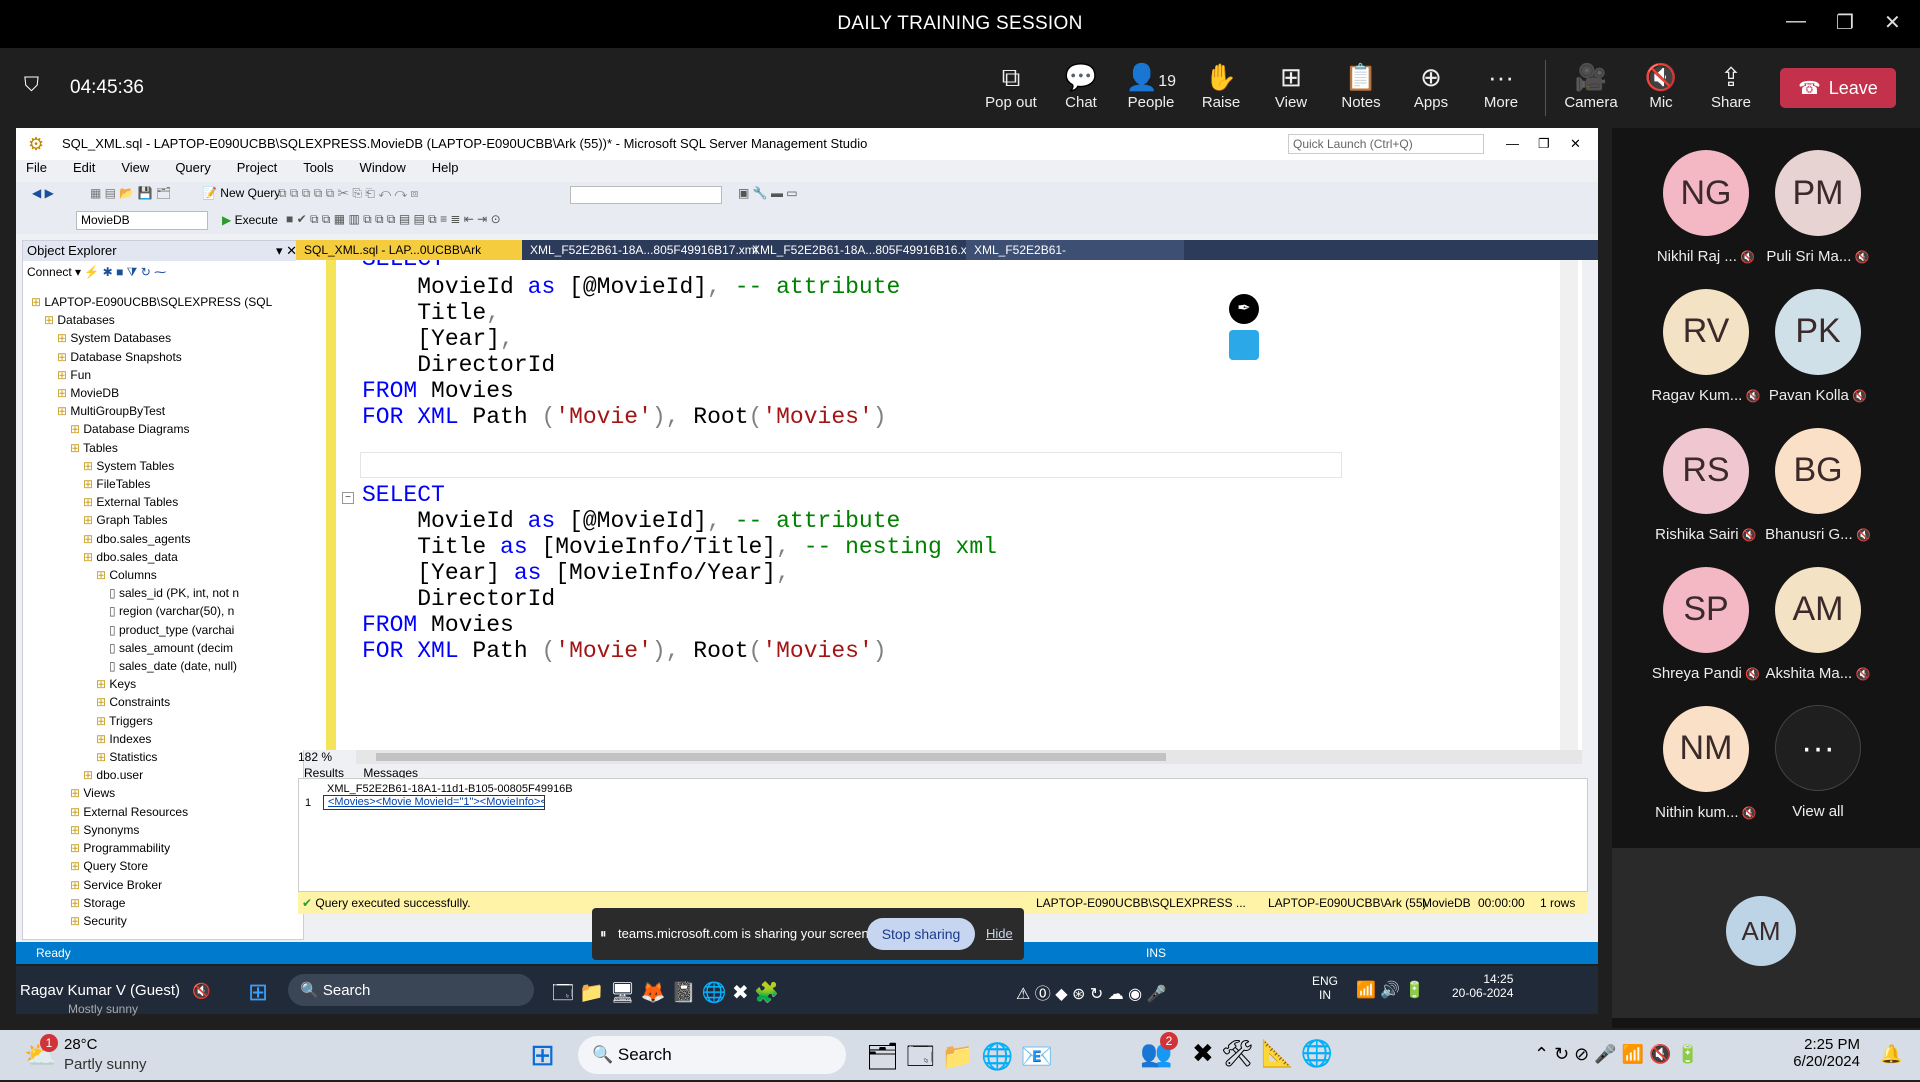  What do you see at coordinates (1151, 85) in the screenshot?
I see `people-button: 👤19 People` at bounding box center [1151, 85].